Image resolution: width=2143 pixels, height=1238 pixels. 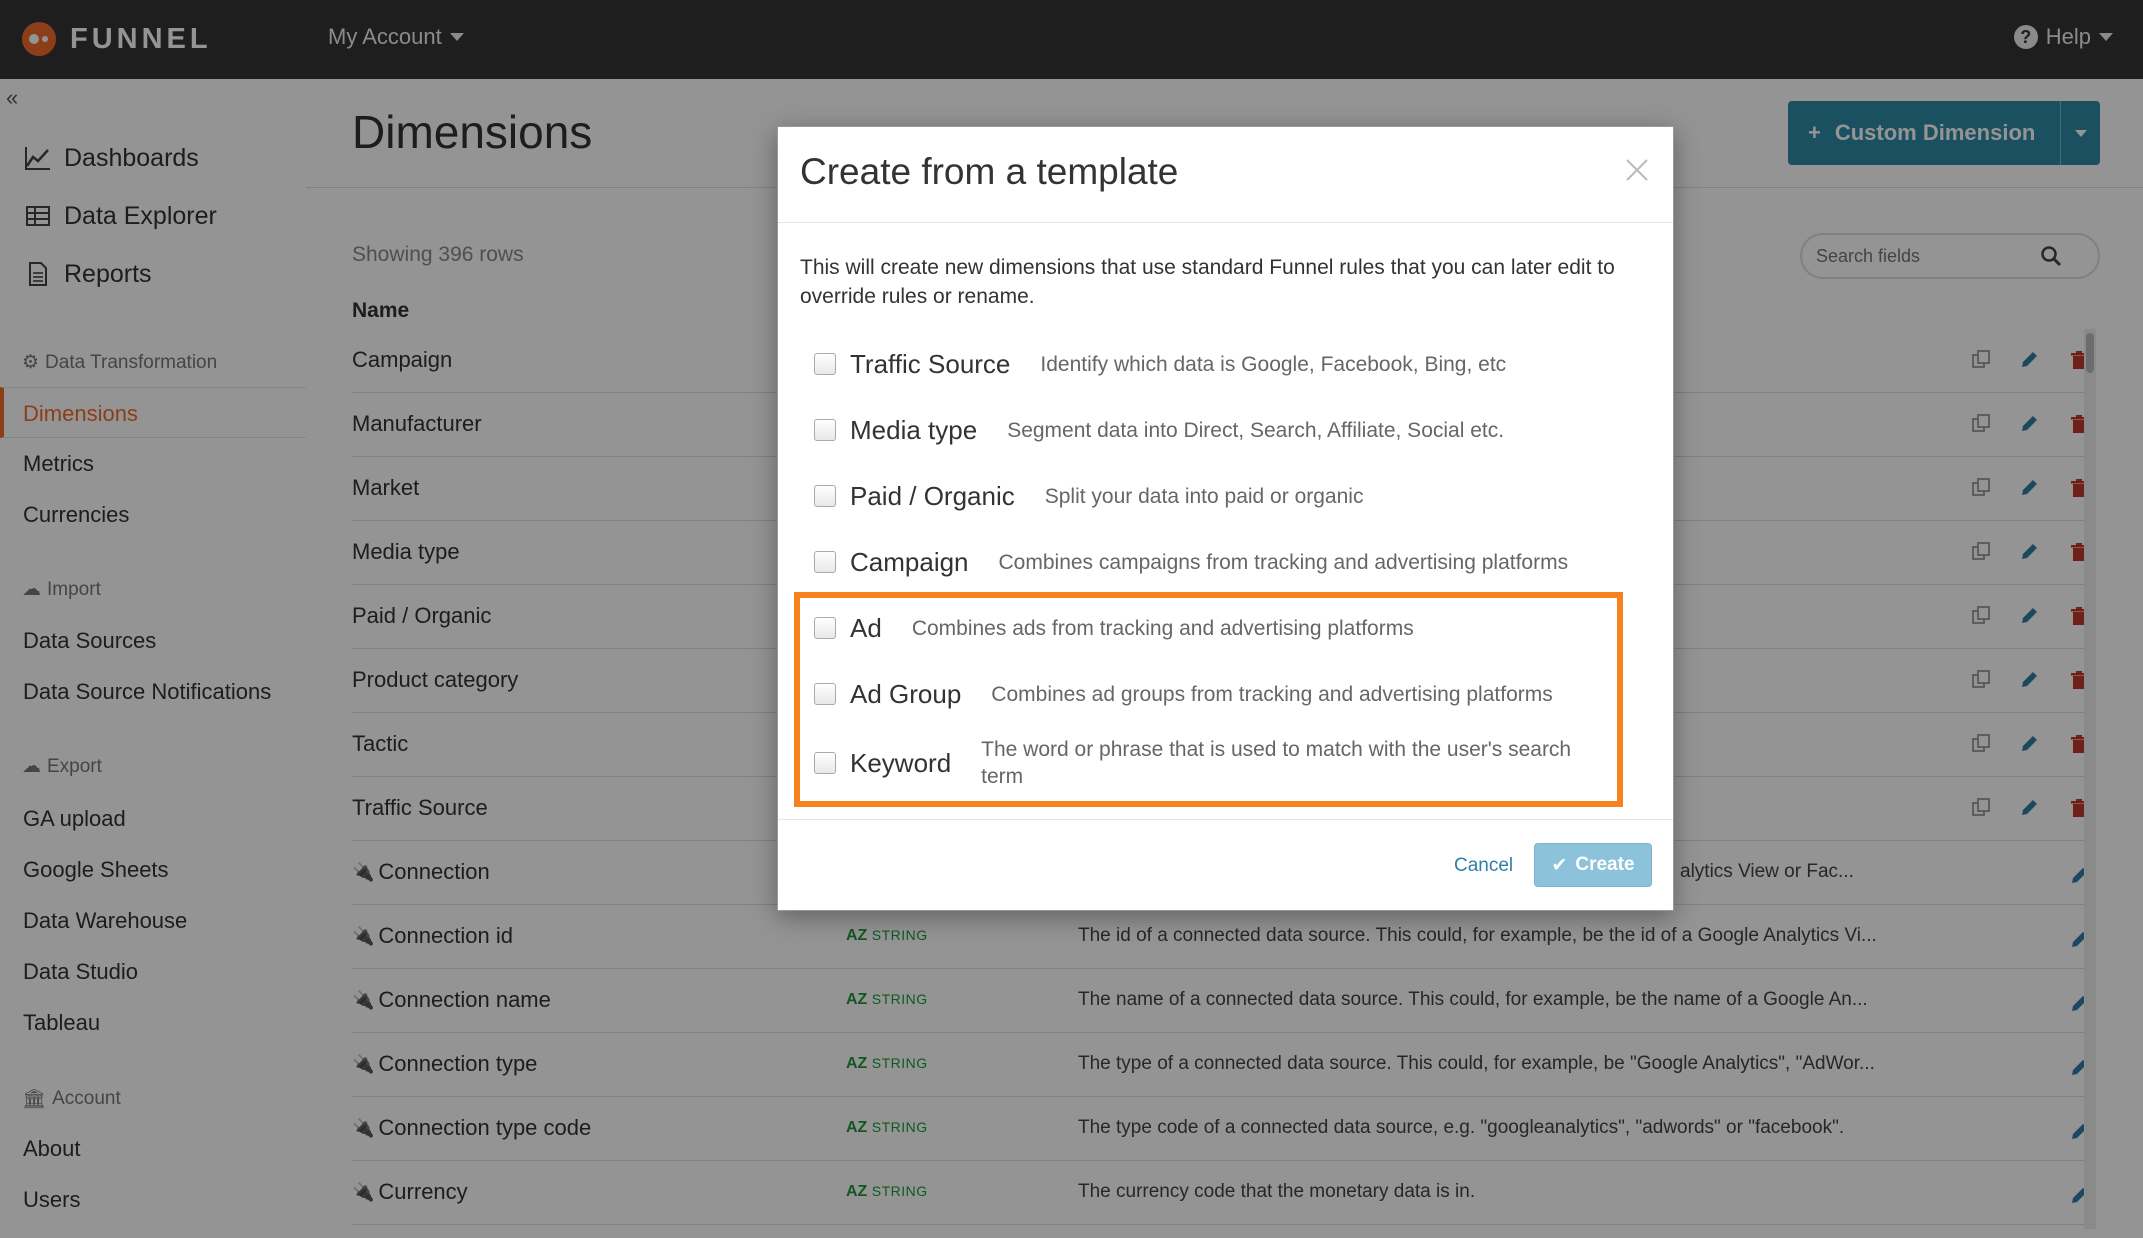 What do you see at coordinates (1593, 865) in the screenshot?
I see `create-button: ✔ Create` at bounding box center [1593, 865].